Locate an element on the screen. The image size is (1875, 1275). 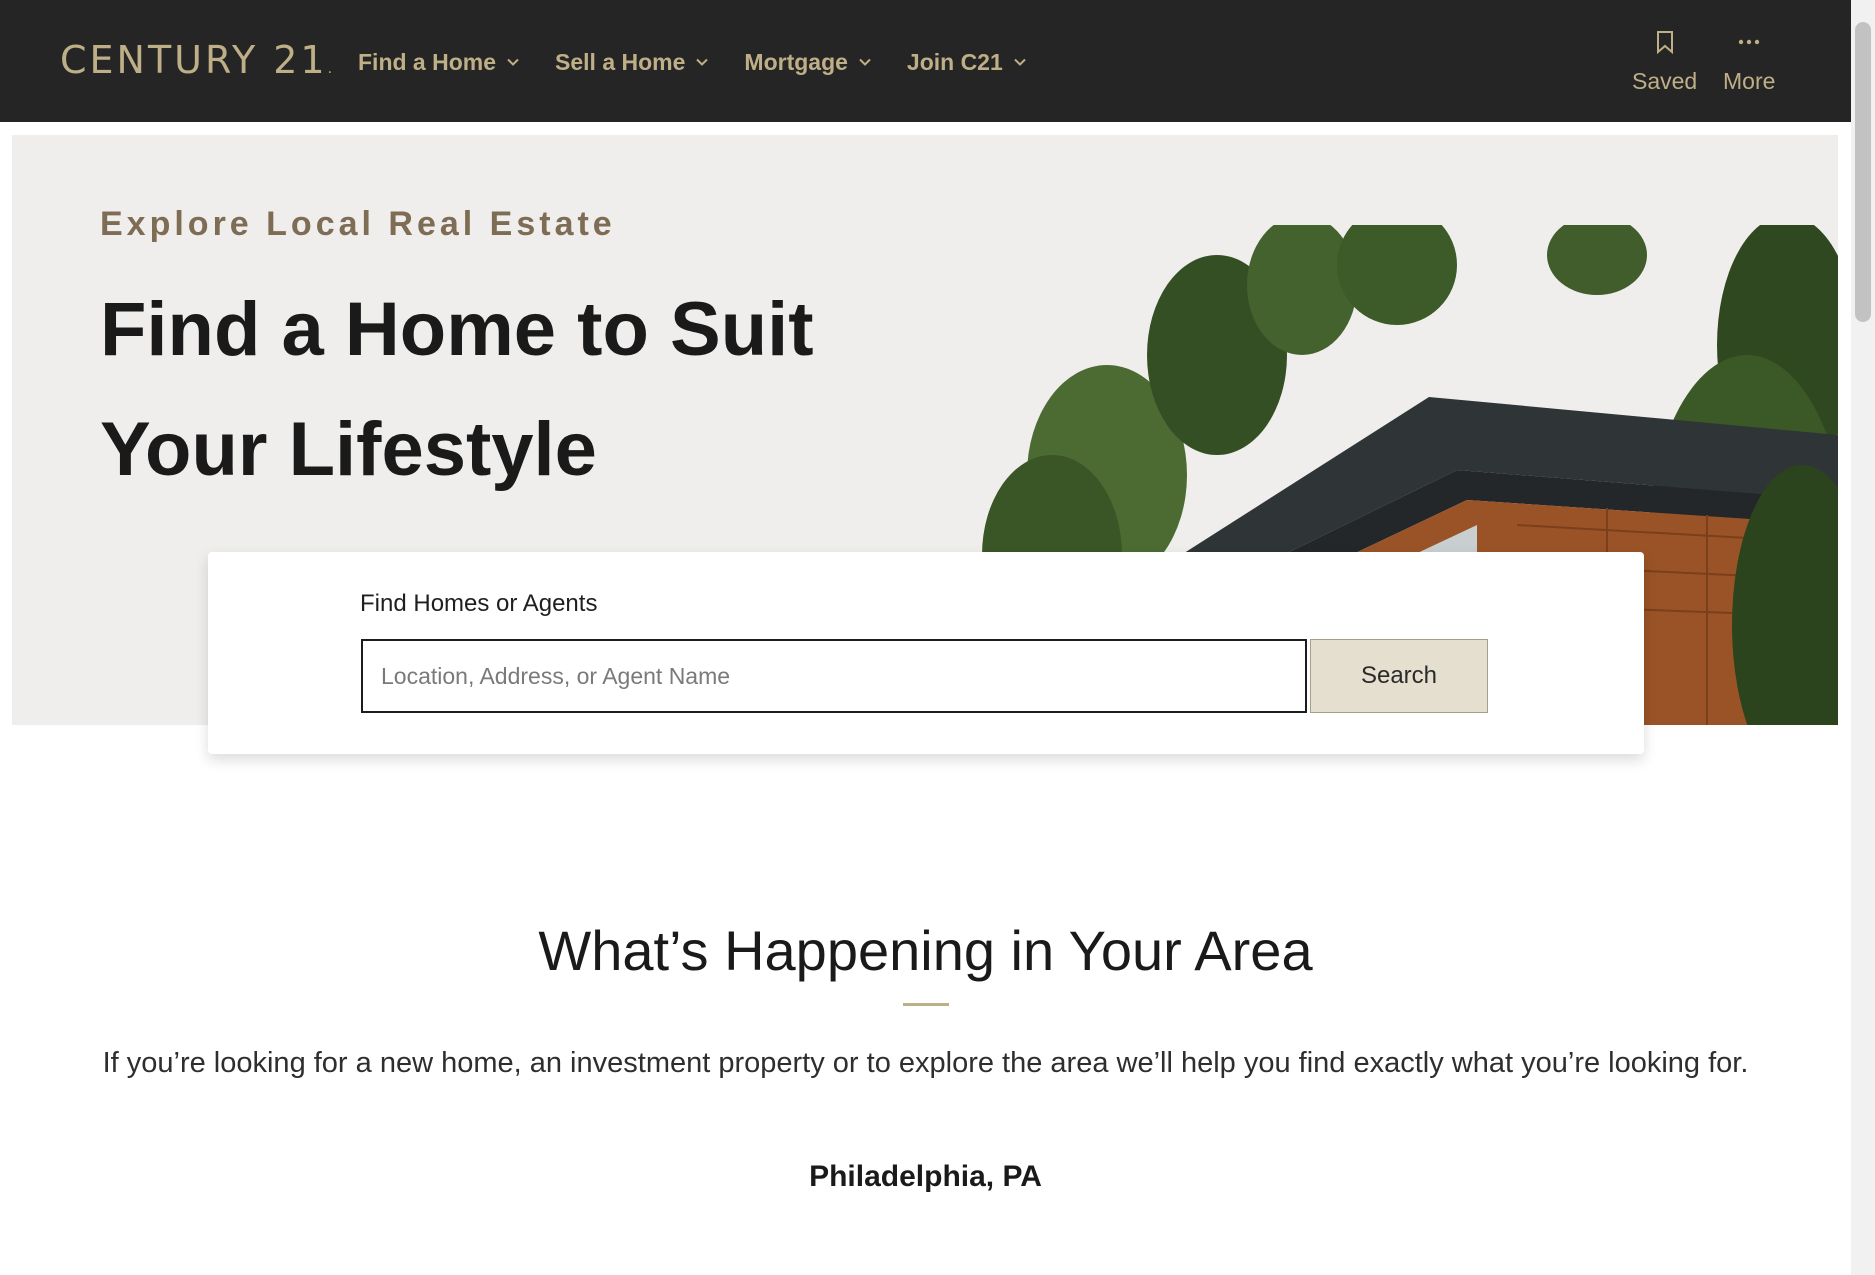
nav-join-c21-label: Join C21 is located at coordinates (954, 61).